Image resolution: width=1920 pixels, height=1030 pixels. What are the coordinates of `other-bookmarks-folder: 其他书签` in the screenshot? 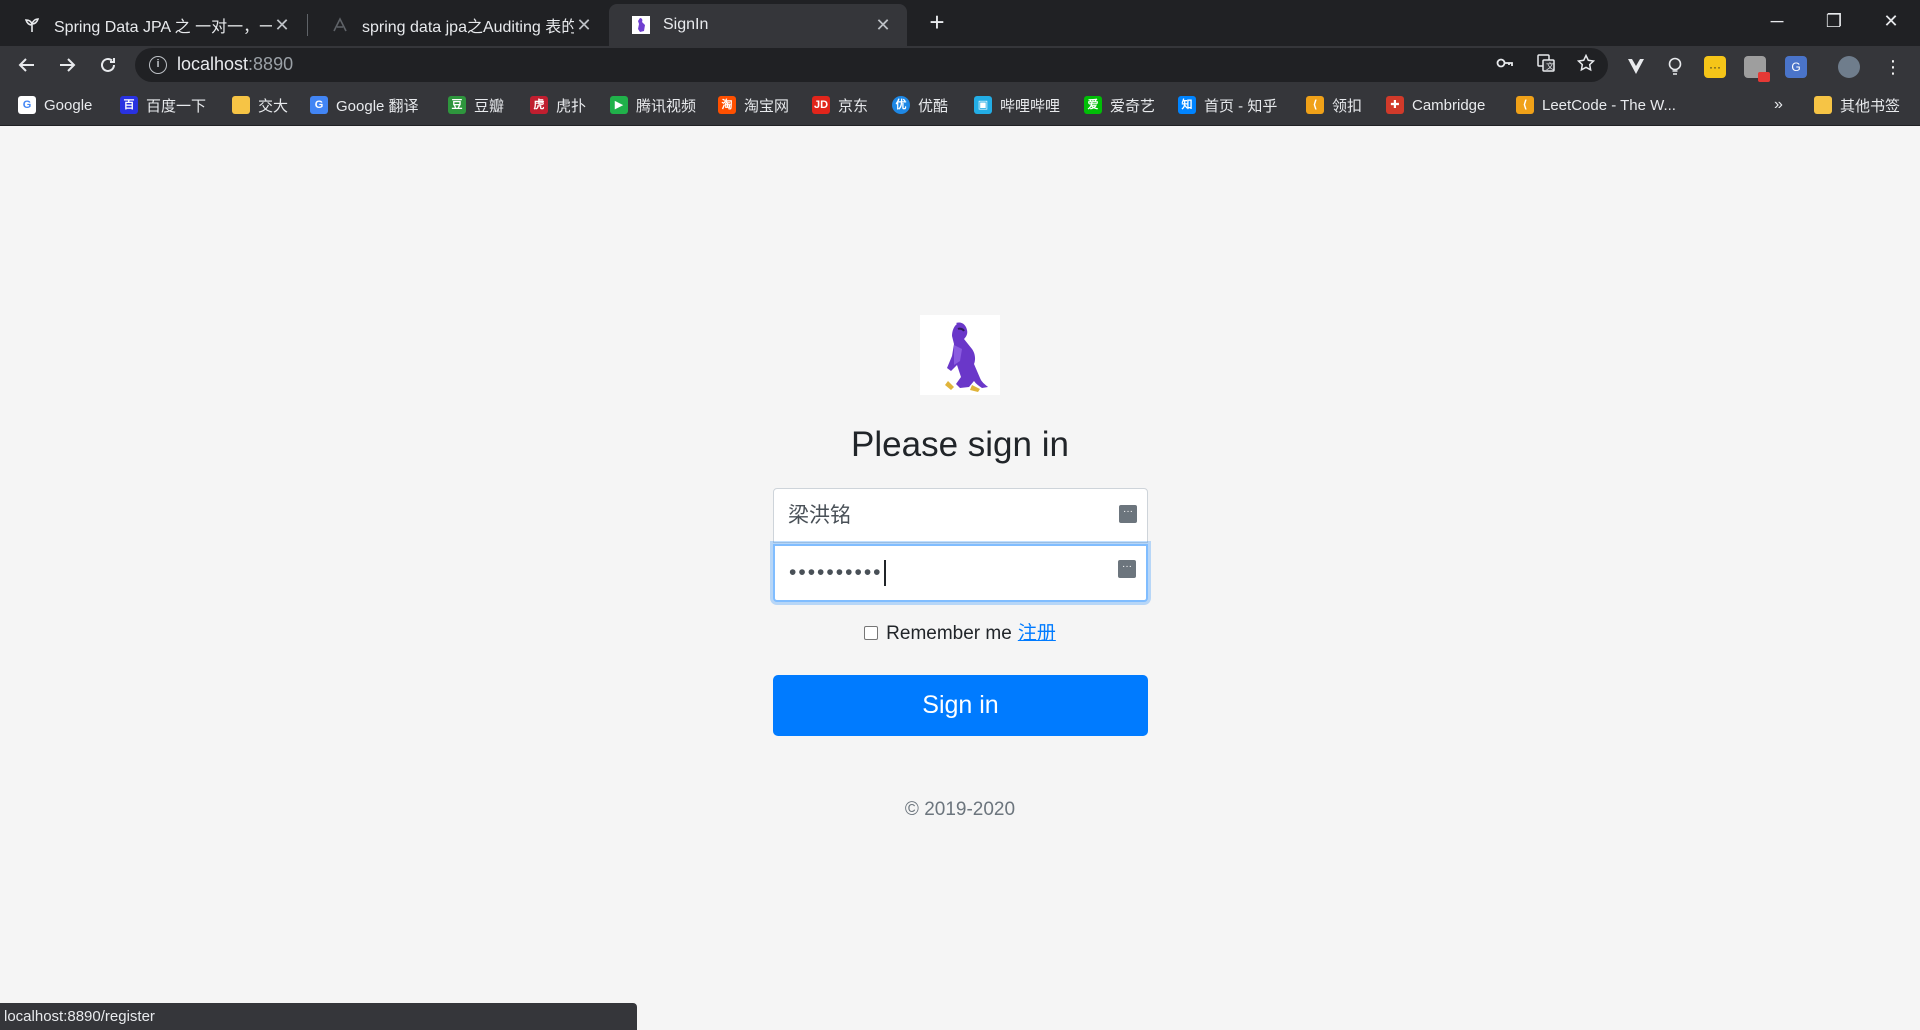 It's located at (1857, 105).